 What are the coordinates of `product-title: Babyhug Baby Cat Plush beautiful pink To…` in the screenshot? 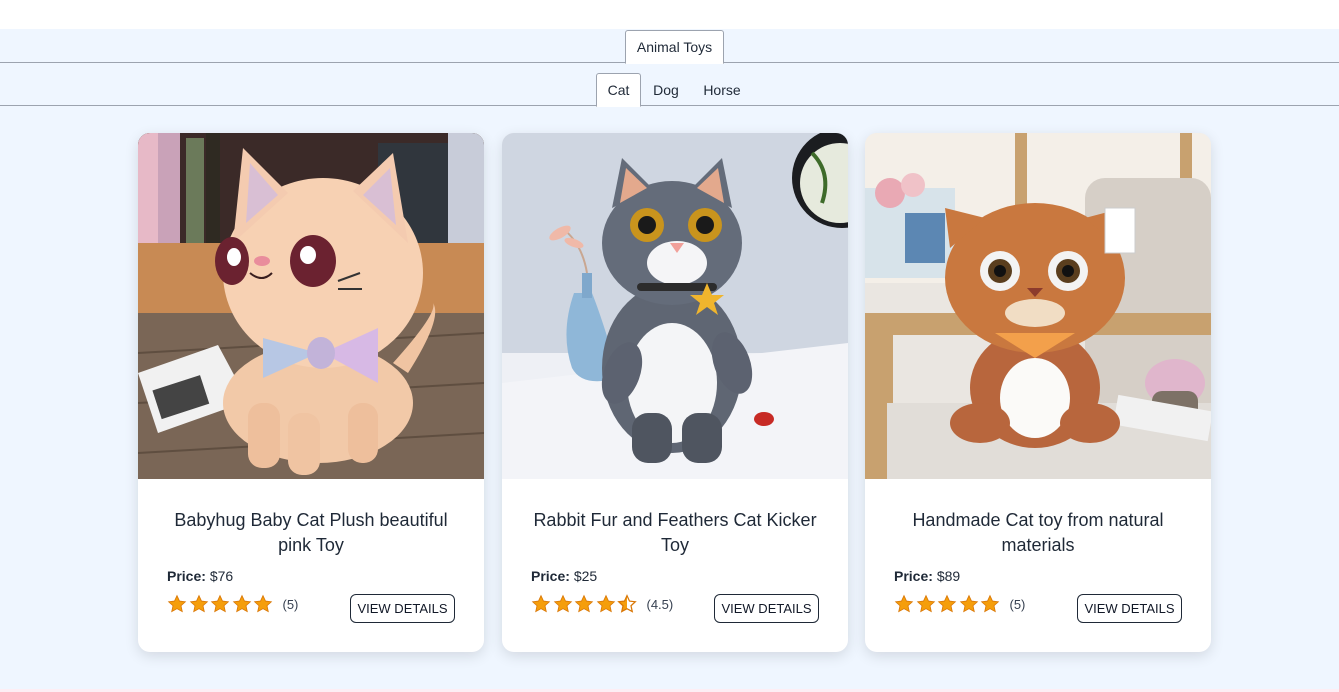 It's located at (311, 532).